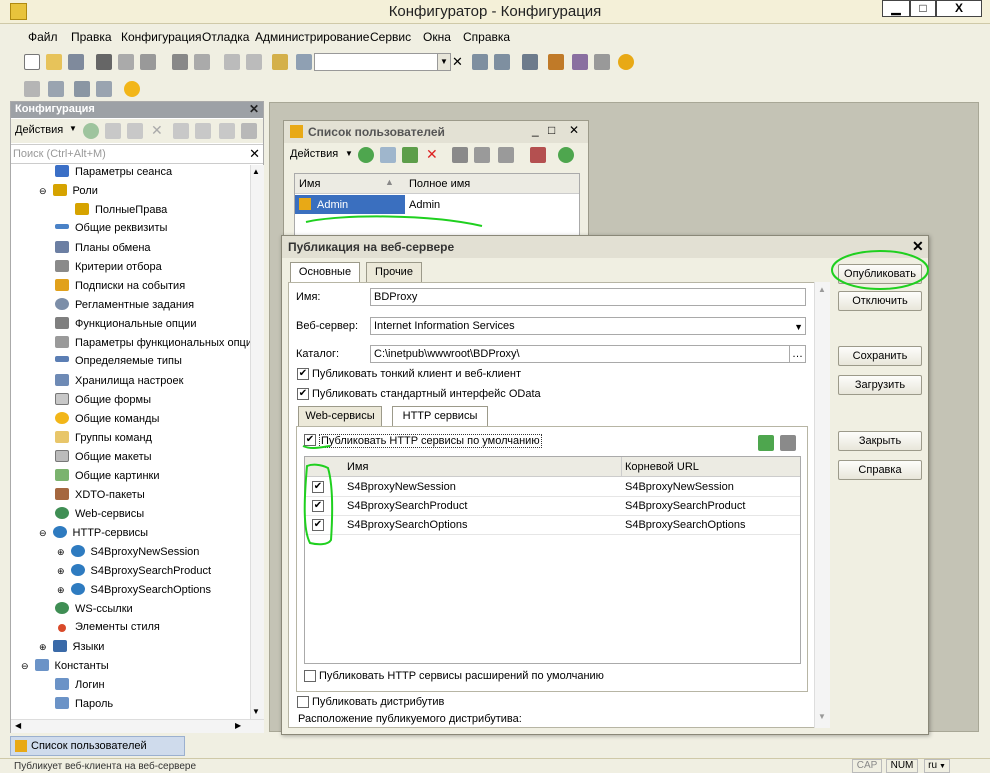 The width and height of the screenshot is (990, 773). Describe the element at coordinates (506, 155) in the screenshot. I see `filter-options-icon` at that location.